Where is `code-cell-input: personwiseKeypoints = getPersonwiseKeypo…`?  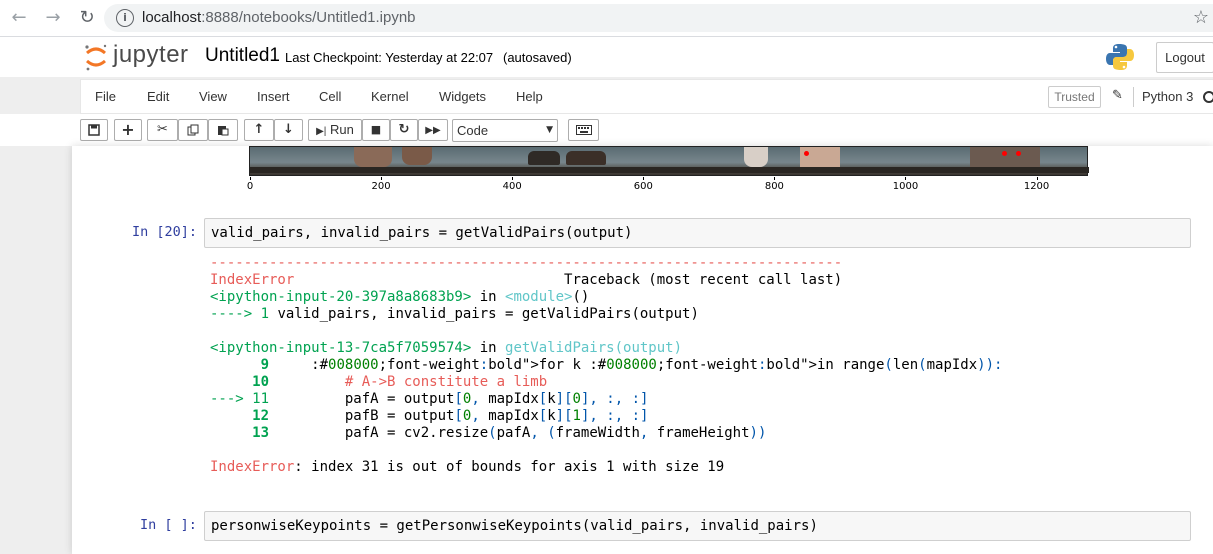 code-cell-input: personwiseKeypoints = getPersonwiseKeypo… is located at coordinates (697, 526).